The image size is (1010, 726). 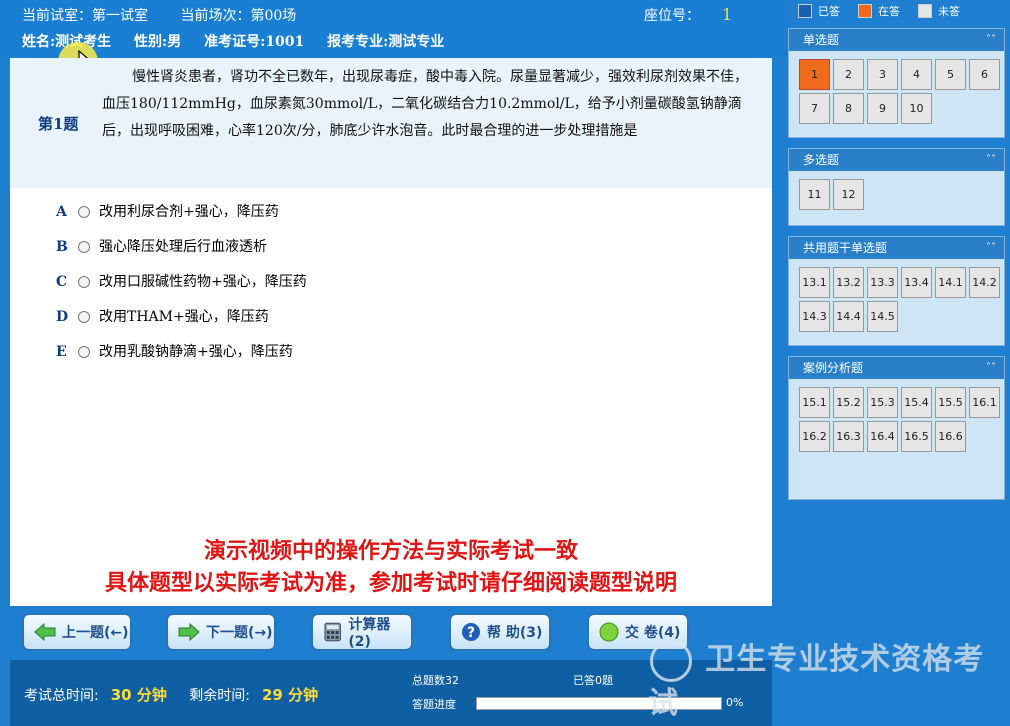 I want to click on question-jump-button: 9, so click(x=882, y=108).